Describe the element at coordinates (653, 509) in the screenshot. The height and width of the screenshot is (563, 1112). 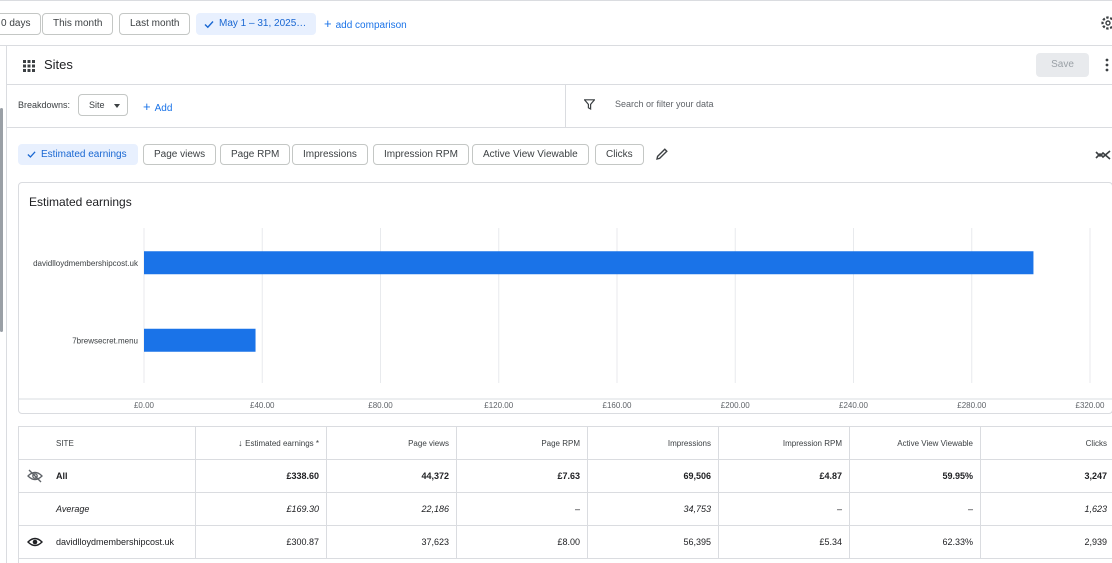
I see `cell-impressions: 34,753` at that location.